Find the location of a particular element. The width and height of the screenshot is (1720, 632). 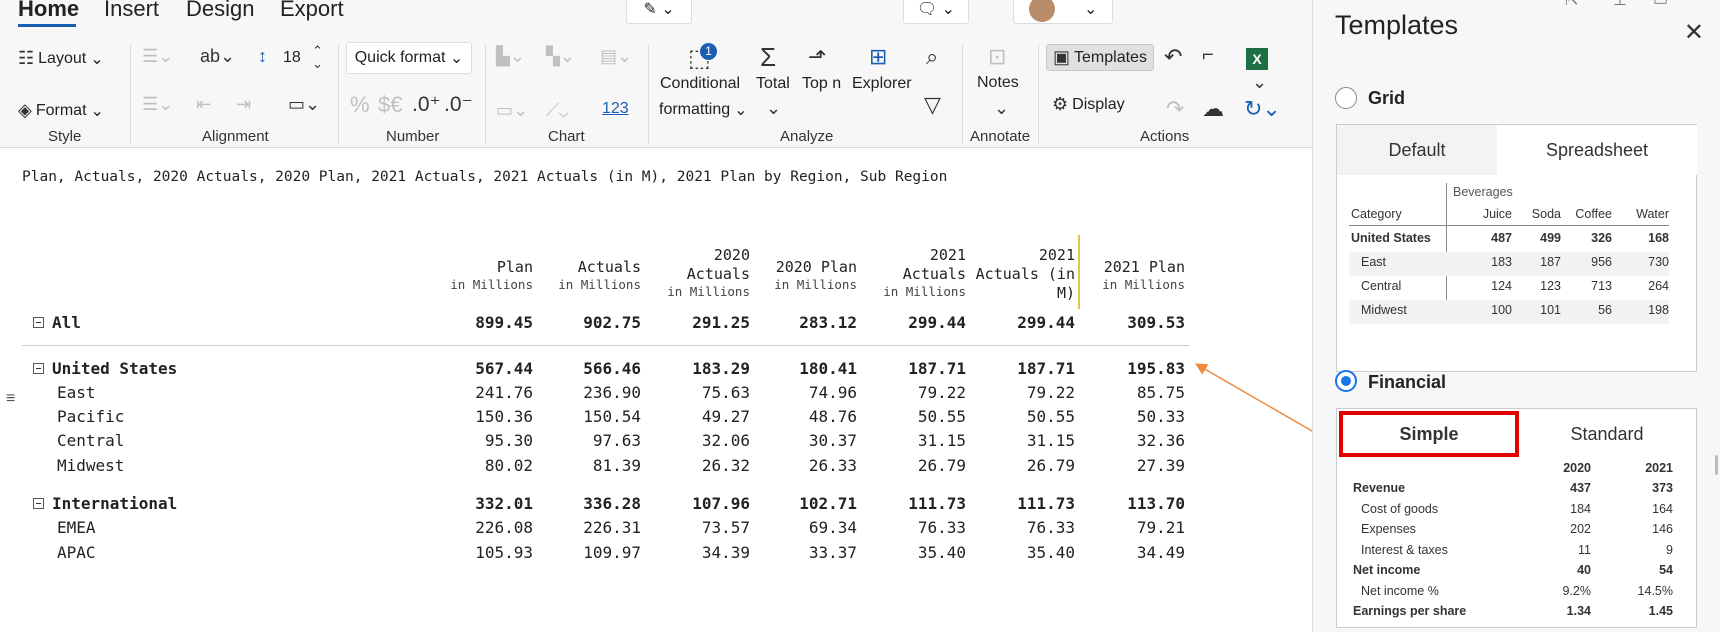

align-icon: ☰⌄ is located at coordinates (157, 104).